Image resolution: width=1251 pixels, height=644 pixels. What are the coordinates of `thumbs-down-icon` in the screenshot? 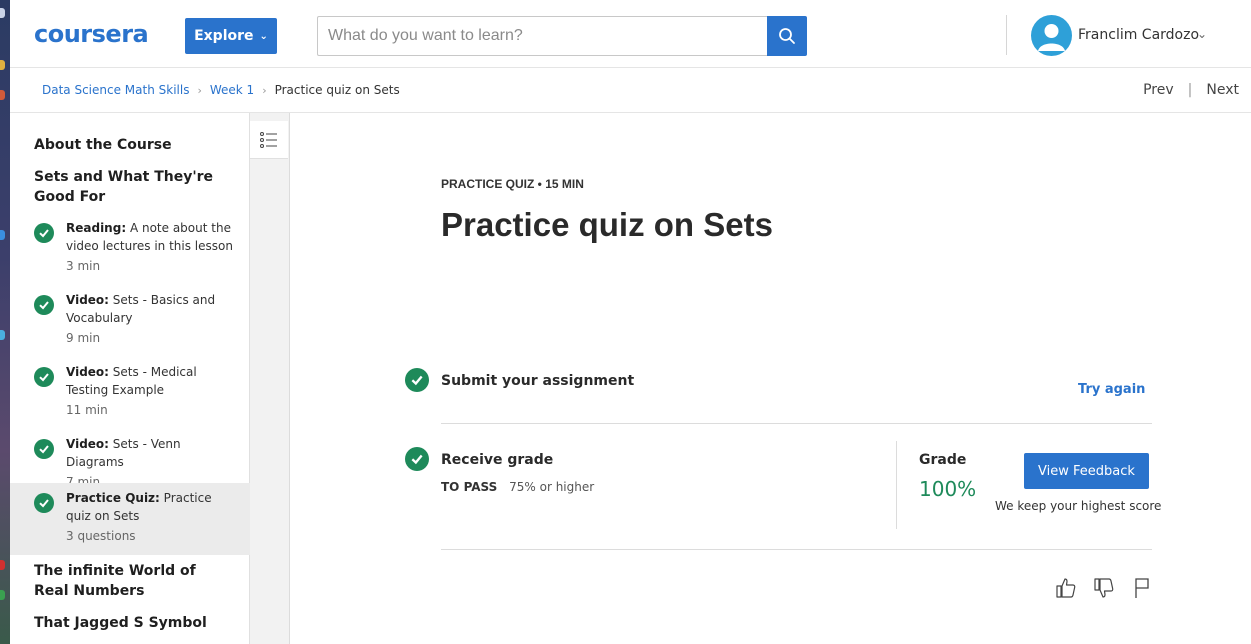 It's located at (1104, 588).